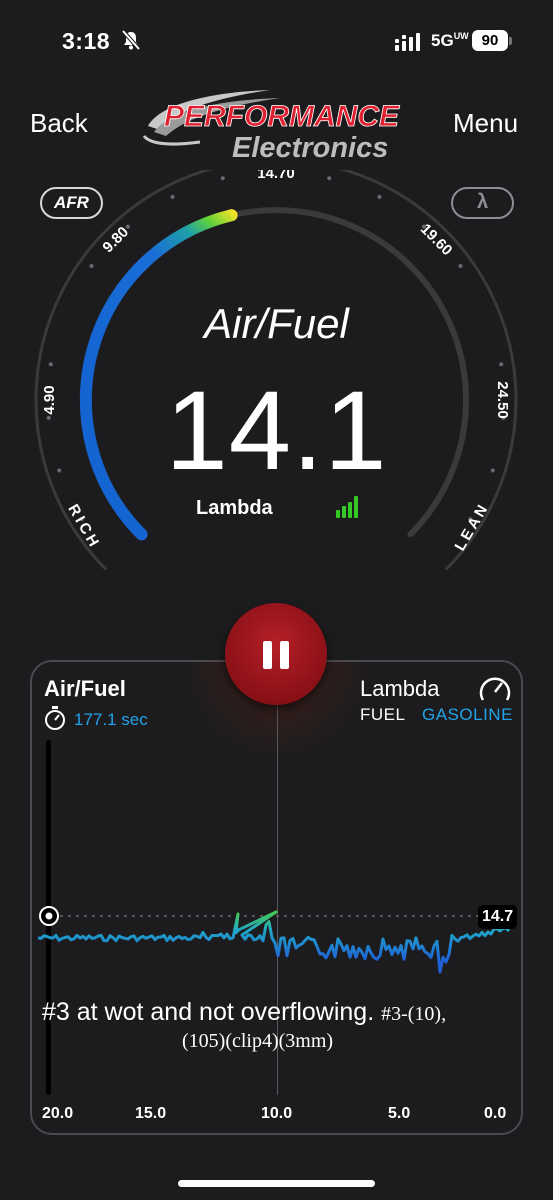 Image resolution: width=553 pixels, height=1200 pixels. I want to click on gauge-value: 14.1, so click(276, 430).